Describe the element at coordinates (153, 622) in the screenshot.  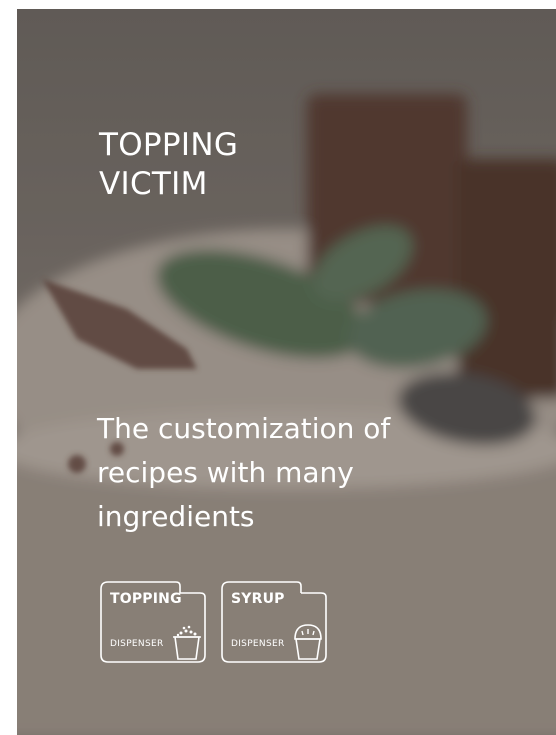
I see `topping-dispenser-badge: TOPPING DISPENSER` at that location.